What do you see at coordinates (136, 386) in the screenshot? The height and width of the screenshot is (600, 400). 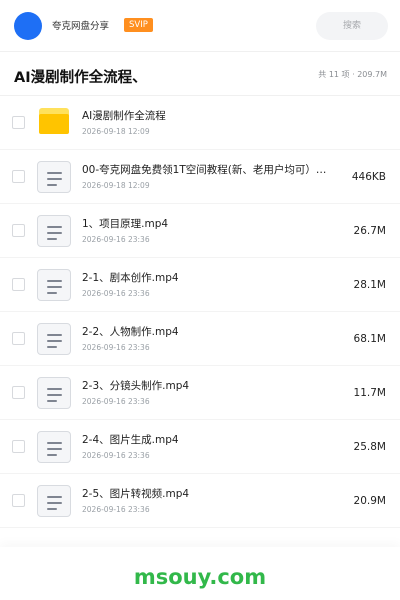 I see `file-name: 2-3、分镜头制作.mp4` at bounding box center [136, 386].